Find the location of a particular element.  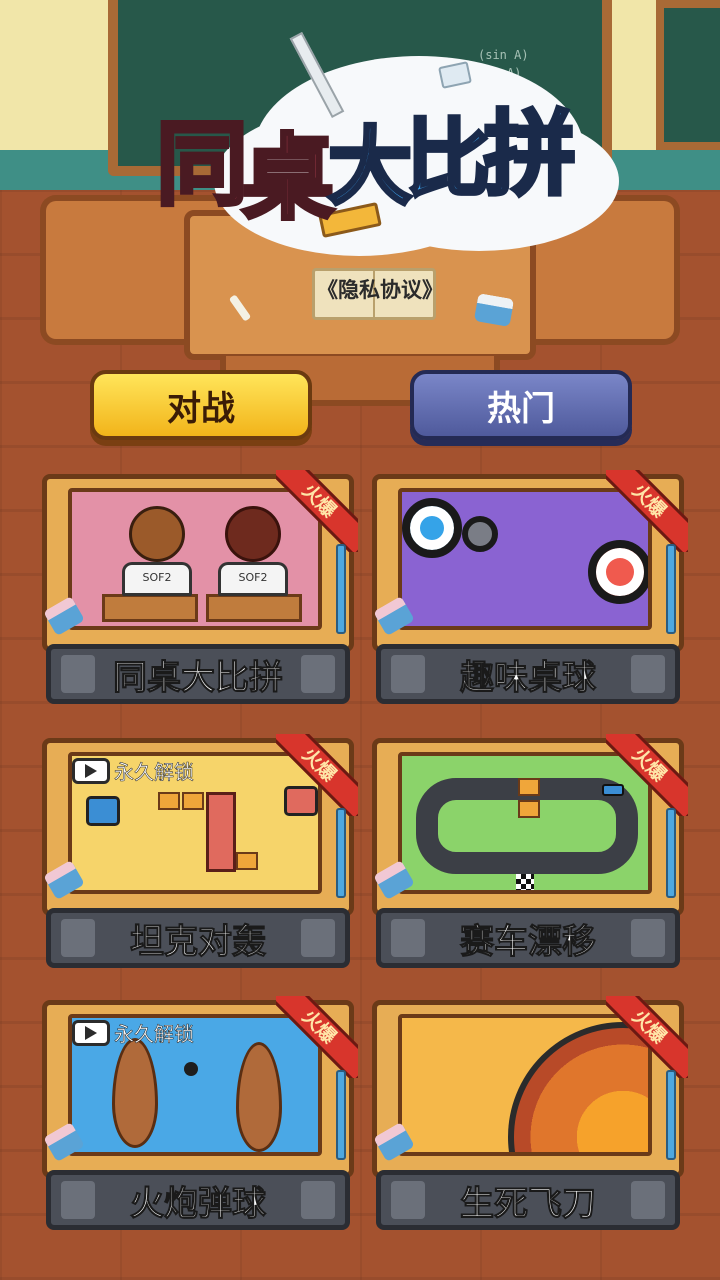

tab-battle: 对战 is located at coordinates (201, 405).